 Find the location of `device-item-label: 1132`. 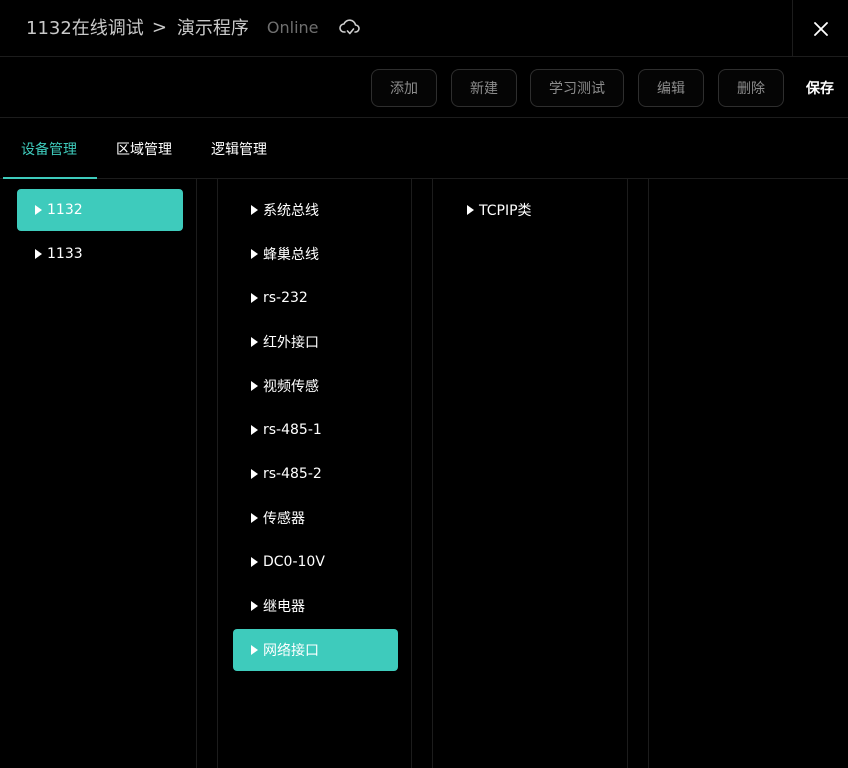

device-item-label: 1132 is located at coordinates (65, 210).